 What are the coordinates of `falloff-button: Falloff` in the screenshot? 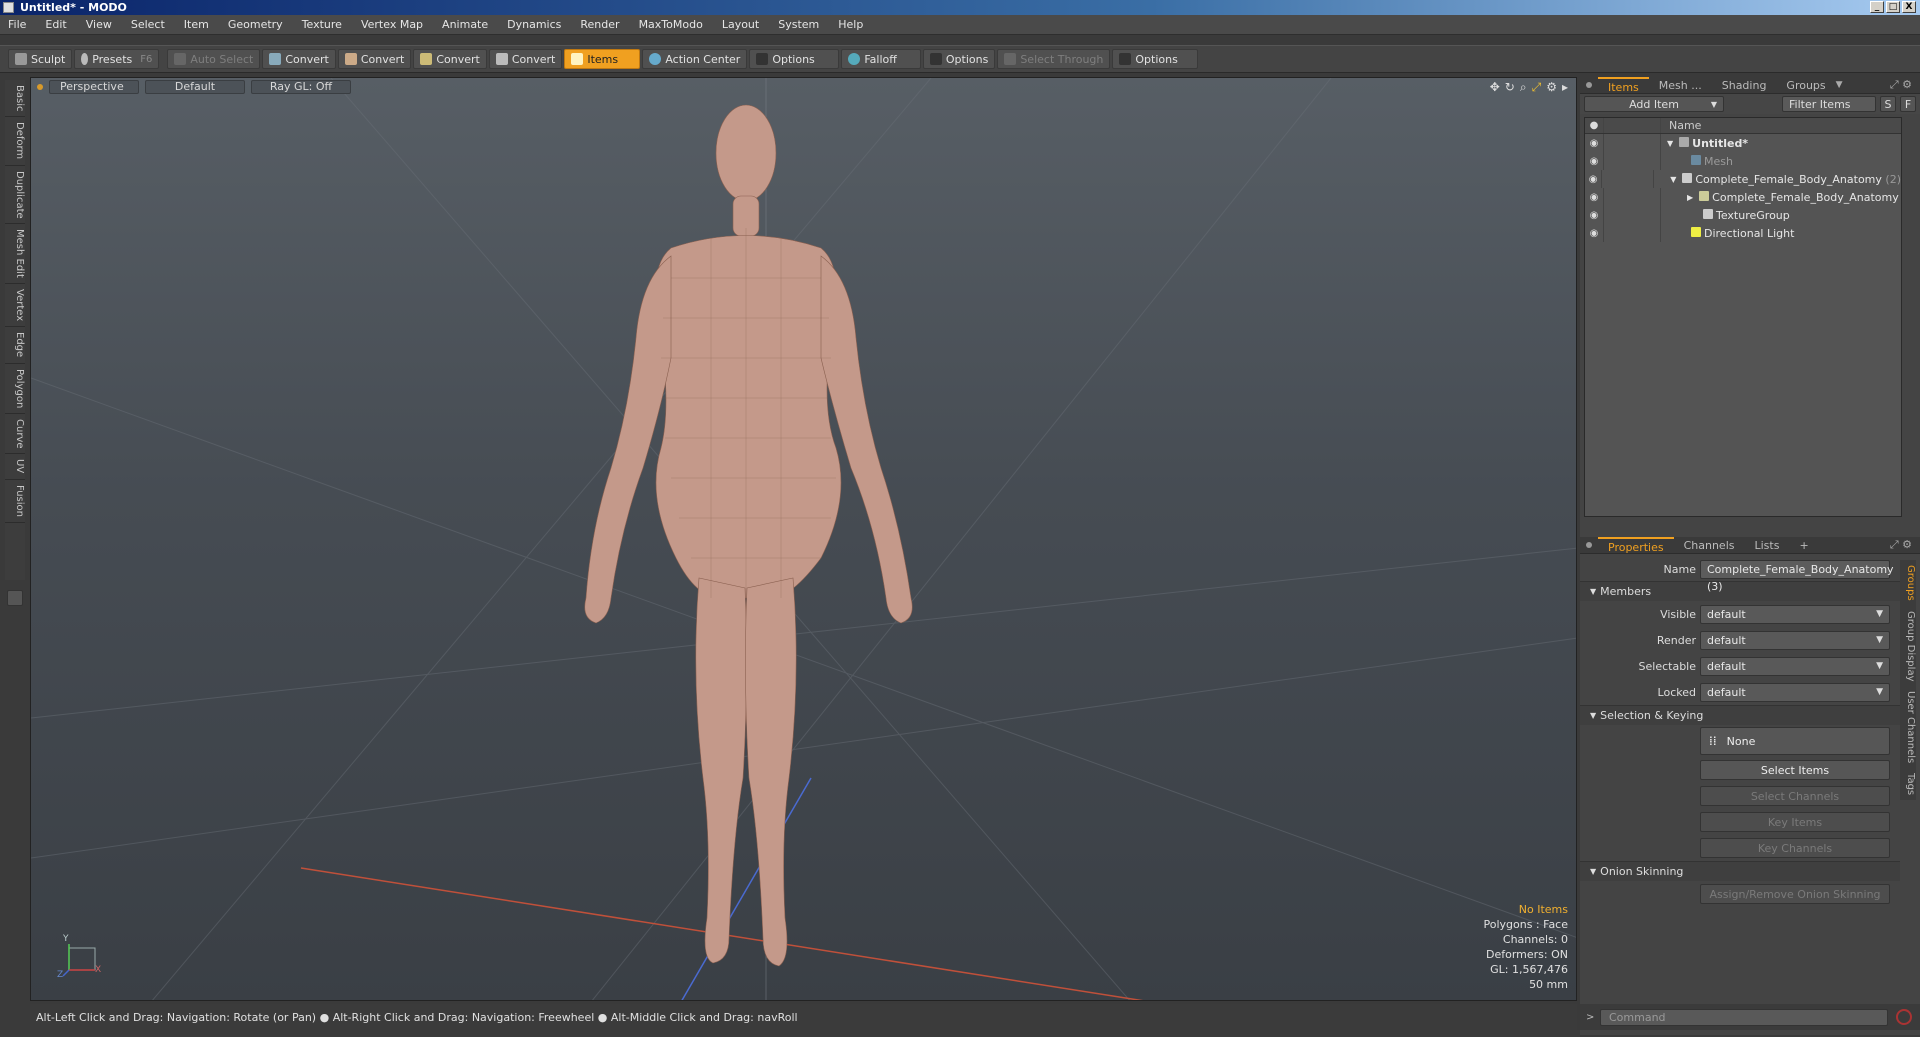 It's located at (881, 59).